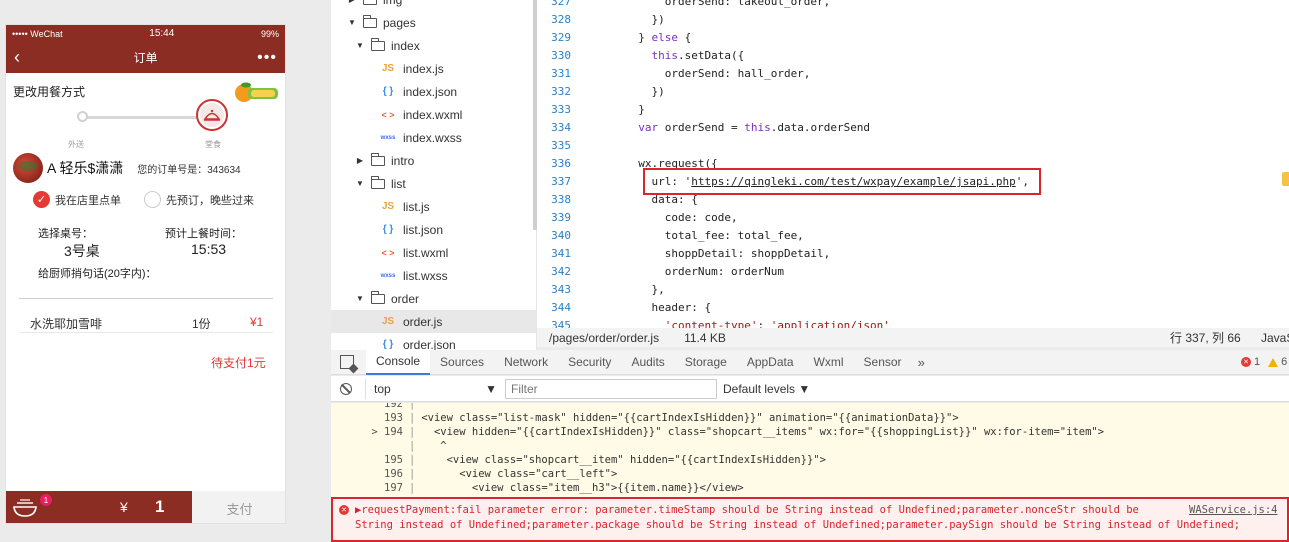 Image resolution: width=1289 pixels, height=542 pixels. What do you see at coordinates (201, 324) in the screenshot?
I see `item-quantity: 1份` at bounding box center [201, 324].